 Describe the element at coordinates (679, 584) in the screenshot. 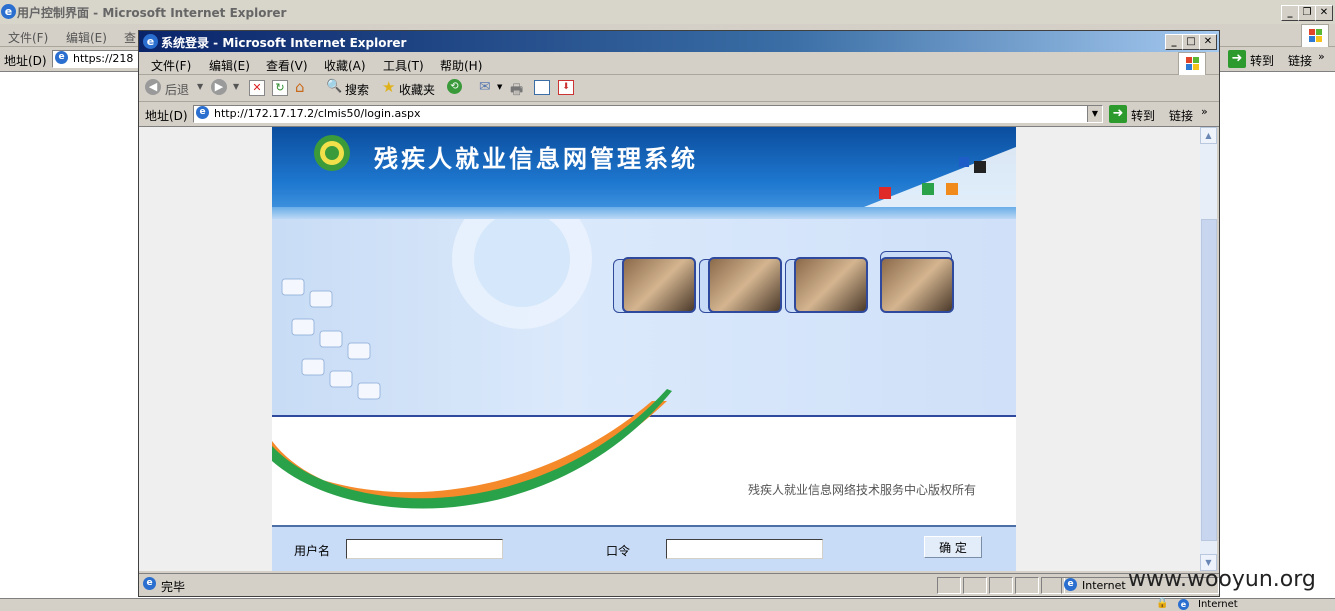

I see `statusbar: e 完毕 e Internet` at that location.